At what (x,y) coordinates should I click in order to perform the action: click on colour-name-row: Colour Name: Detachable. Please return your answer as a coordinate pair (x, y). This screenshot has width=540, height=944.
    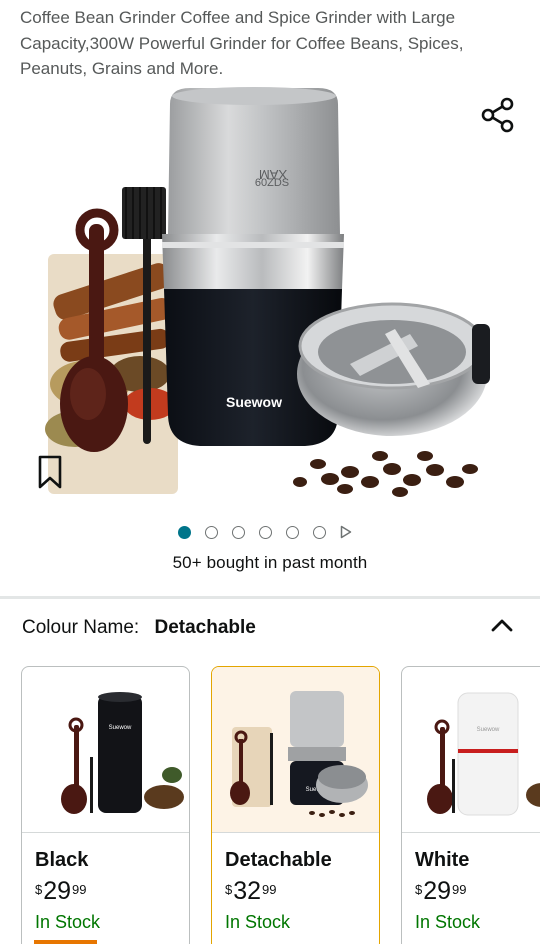
    Looking at the image, I should click on (139, 628).